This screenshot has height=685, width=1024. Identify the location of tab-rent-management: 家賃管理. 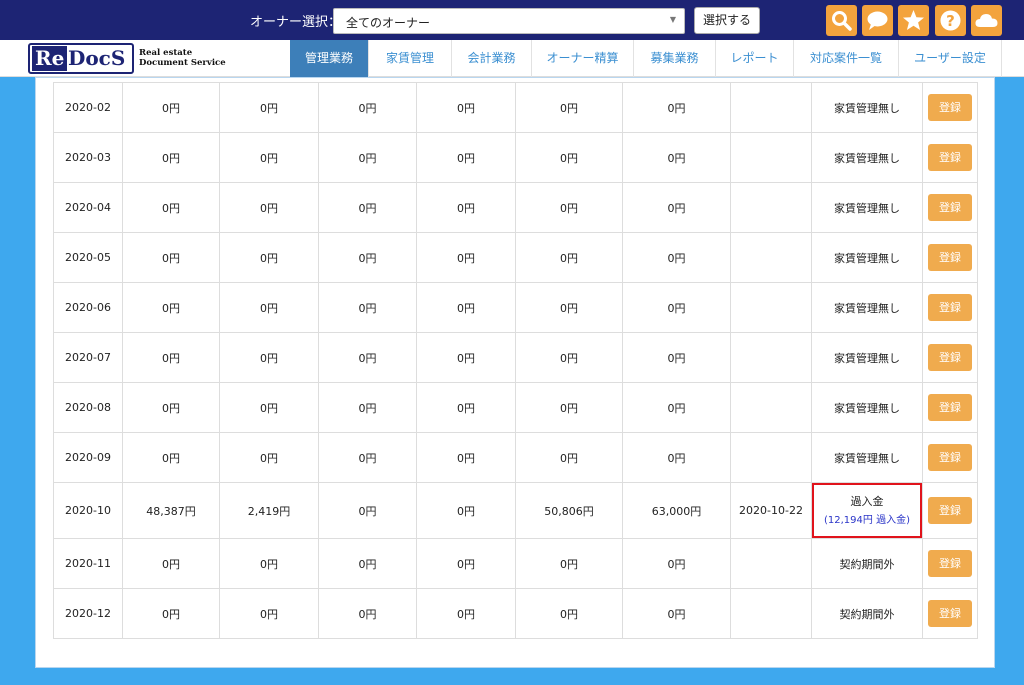
(409, 58).